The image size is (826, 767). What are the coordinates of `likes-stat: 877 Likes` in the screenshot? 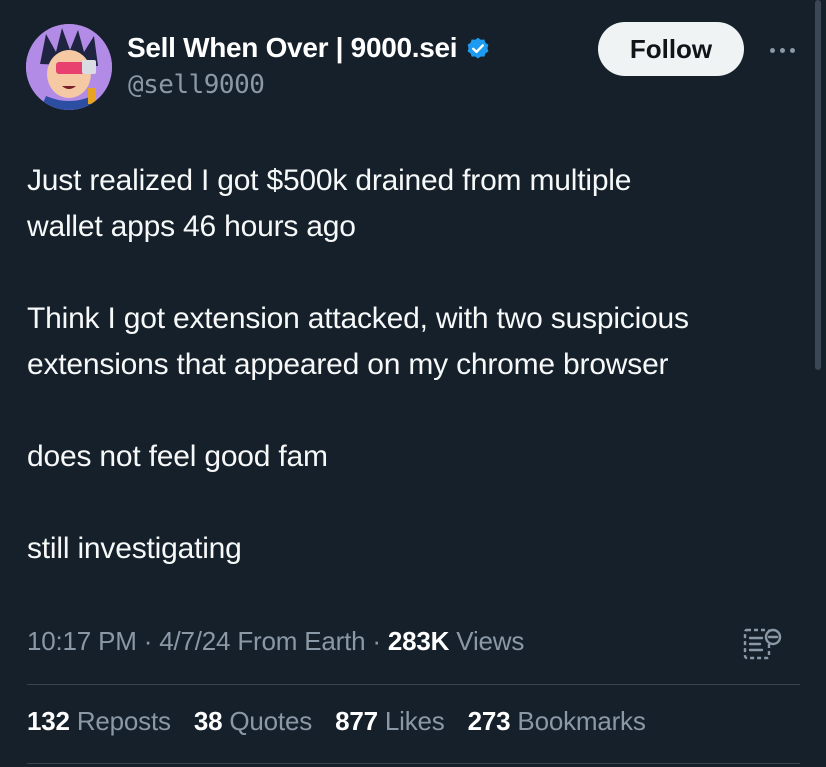 It's located at (390, 721).